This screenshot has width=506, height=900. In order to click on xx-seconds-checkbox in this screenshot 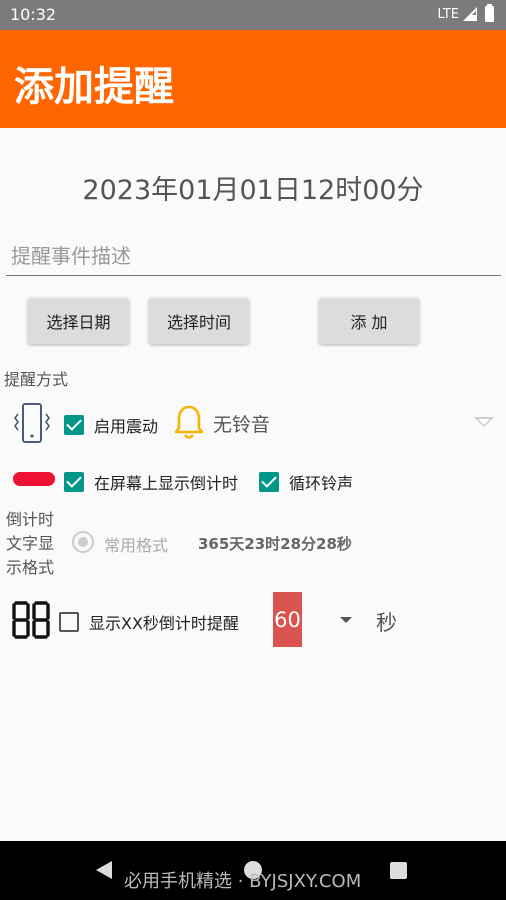, I will do `click(69, 622)`.